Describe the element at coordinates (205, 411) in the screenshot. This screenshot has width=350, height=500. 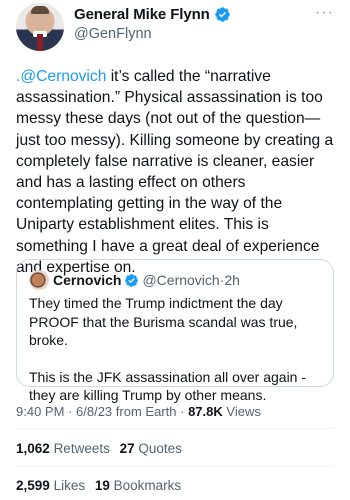
I see `views-count: 87.8K` at that location.